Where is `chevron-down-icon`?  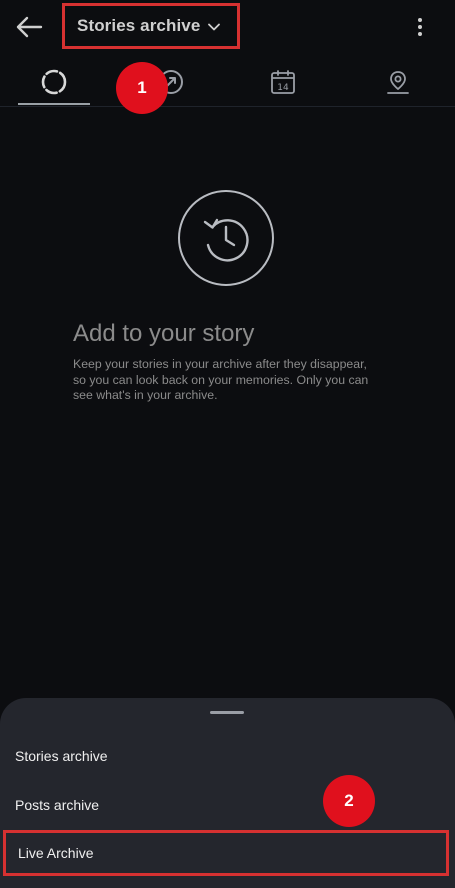 chevron-down-icon is located at coordinates (214, 27).